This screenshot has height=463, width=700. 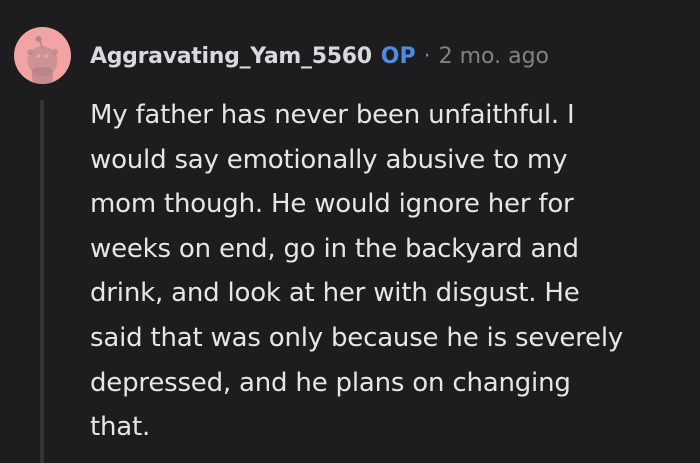 I want to click on comment-body-line: weeks on end, go in the backyard and, so click(x=334, y=248).